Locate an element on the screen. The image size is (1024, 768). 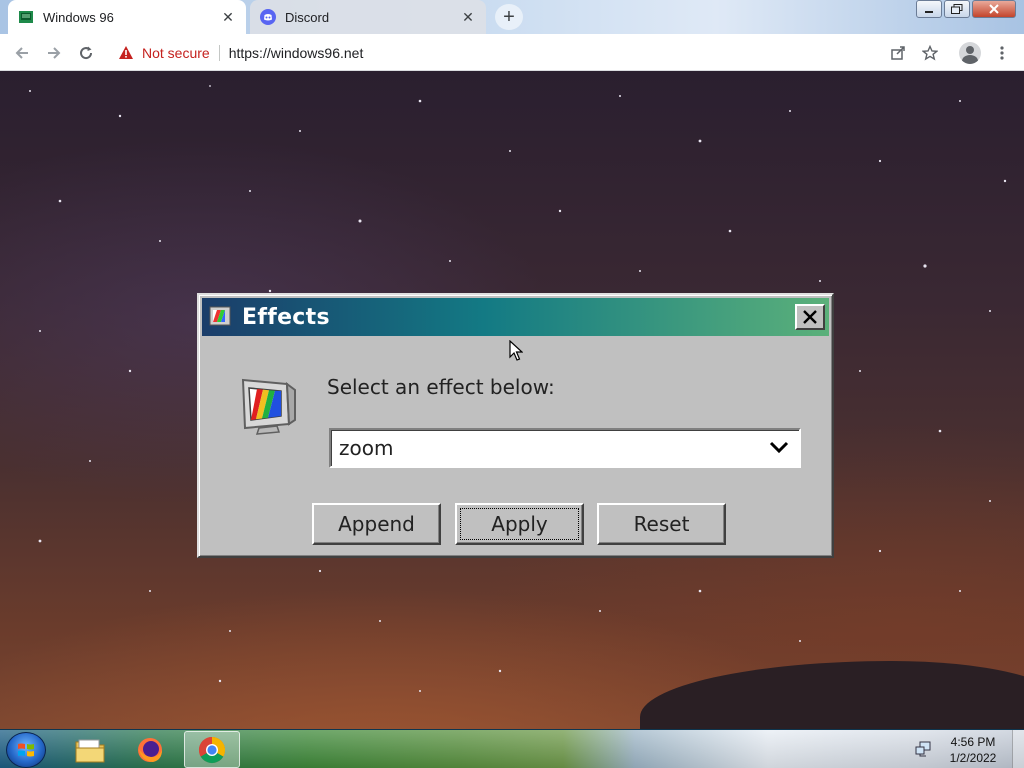
avatar-icon is located at coordinates (970, 53).